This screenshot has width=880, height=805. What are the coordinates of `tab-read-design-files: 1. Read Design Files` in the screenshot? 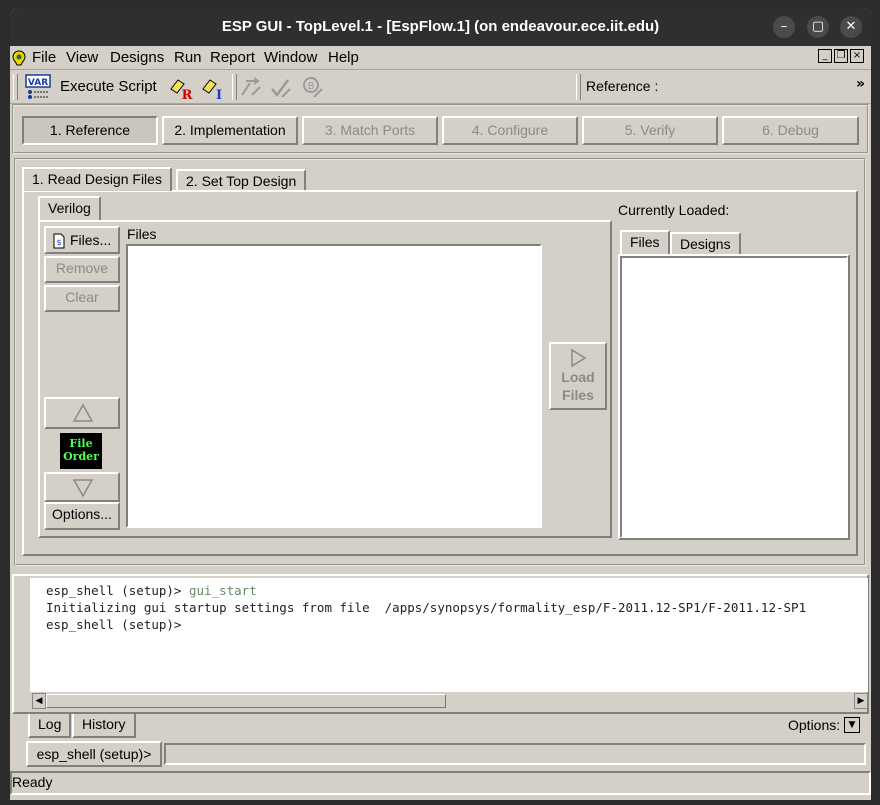 It's located at (97, 179).